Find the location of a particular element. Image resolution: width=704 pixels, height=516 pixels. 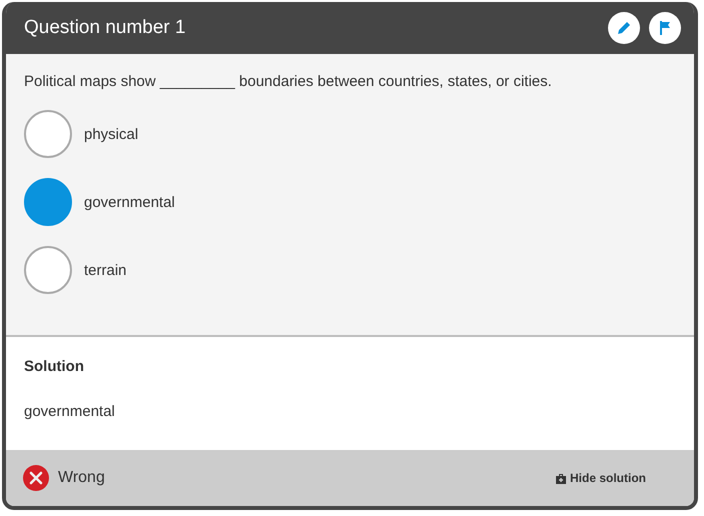

first-aid-kit-icon is located at coordinates (561, 478).